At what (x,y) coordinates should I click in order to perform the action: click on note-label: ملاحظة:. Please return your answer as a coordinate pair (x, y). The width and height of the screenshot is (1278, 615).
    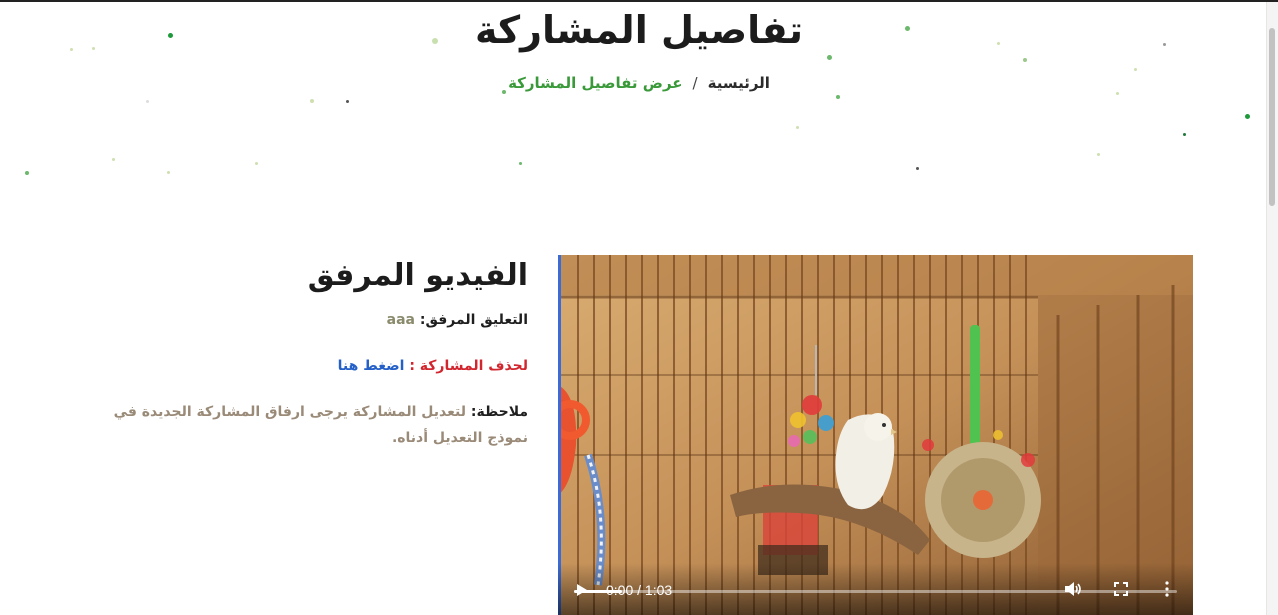
    Looking at the image, I should click on (499, 412).